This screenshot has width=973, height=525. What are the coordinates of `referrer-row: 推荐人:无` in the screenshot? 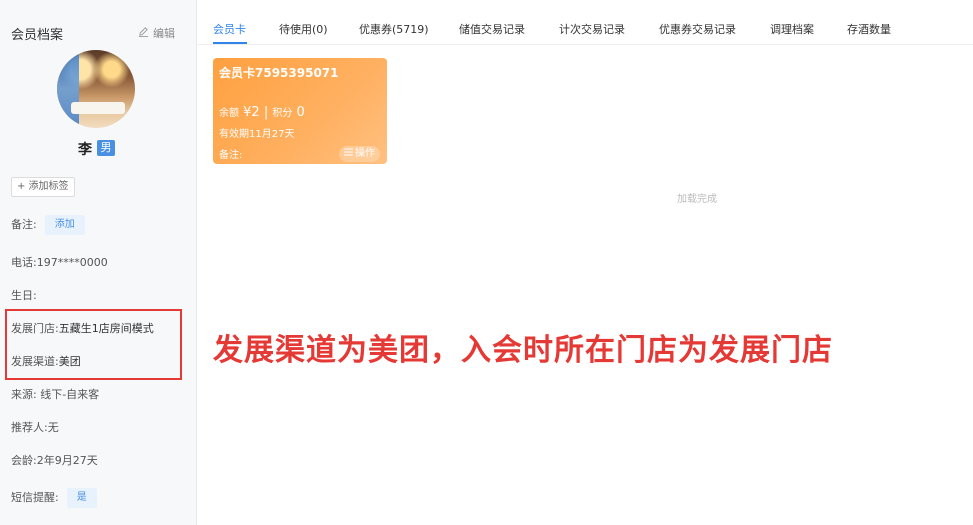 It's located at (35, 427).